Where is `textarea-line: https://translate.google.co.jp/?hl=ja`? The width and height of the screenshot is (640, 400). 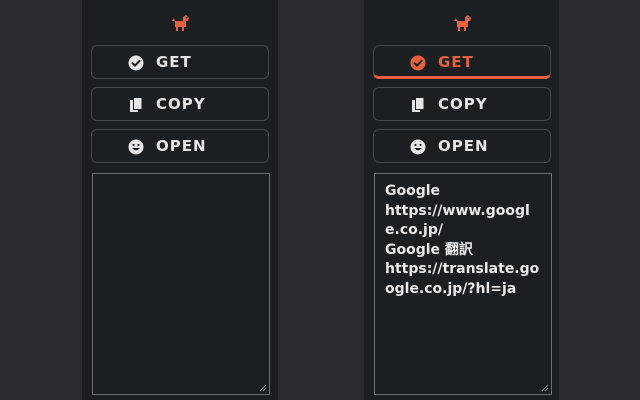
textarea-line: https://translate.google.co.jp/?hl=ja is located at coordinates (462, 279).